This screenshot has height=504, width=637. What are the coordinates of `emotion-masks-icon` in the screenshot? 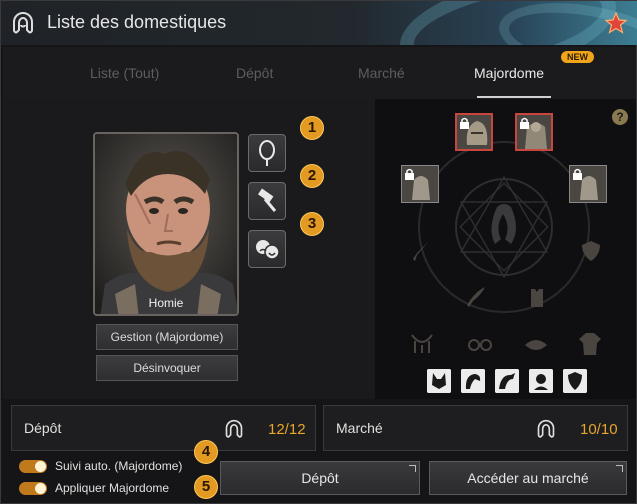 It's located at (268, 250).